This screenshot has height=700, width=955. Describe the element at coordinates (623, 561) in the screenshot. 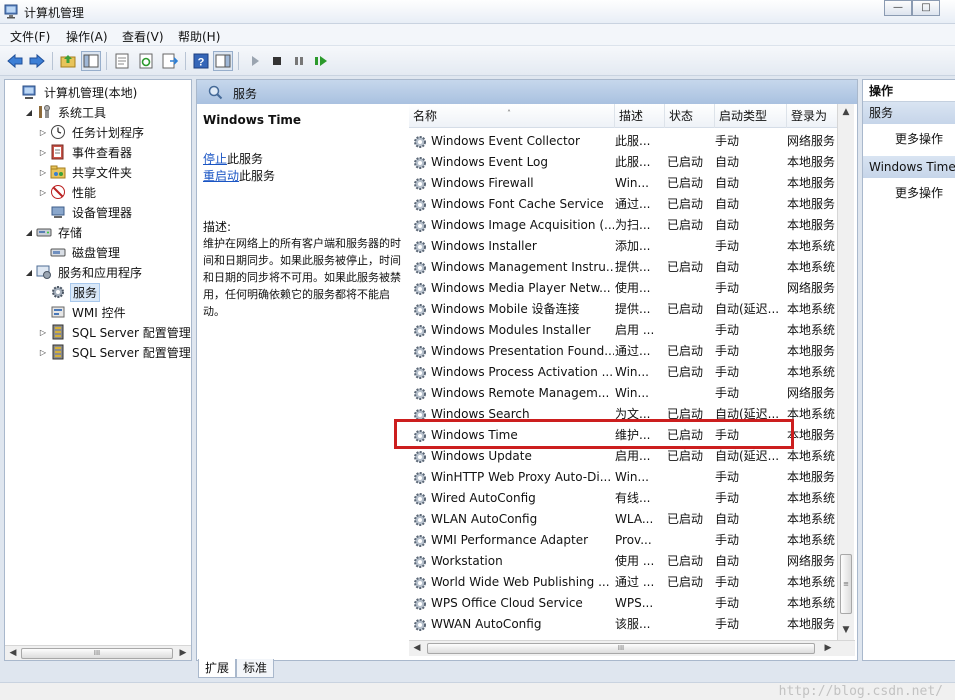

I see `service-row: Workstation 使用 ... 已启动 自动 网络服务` at that location.